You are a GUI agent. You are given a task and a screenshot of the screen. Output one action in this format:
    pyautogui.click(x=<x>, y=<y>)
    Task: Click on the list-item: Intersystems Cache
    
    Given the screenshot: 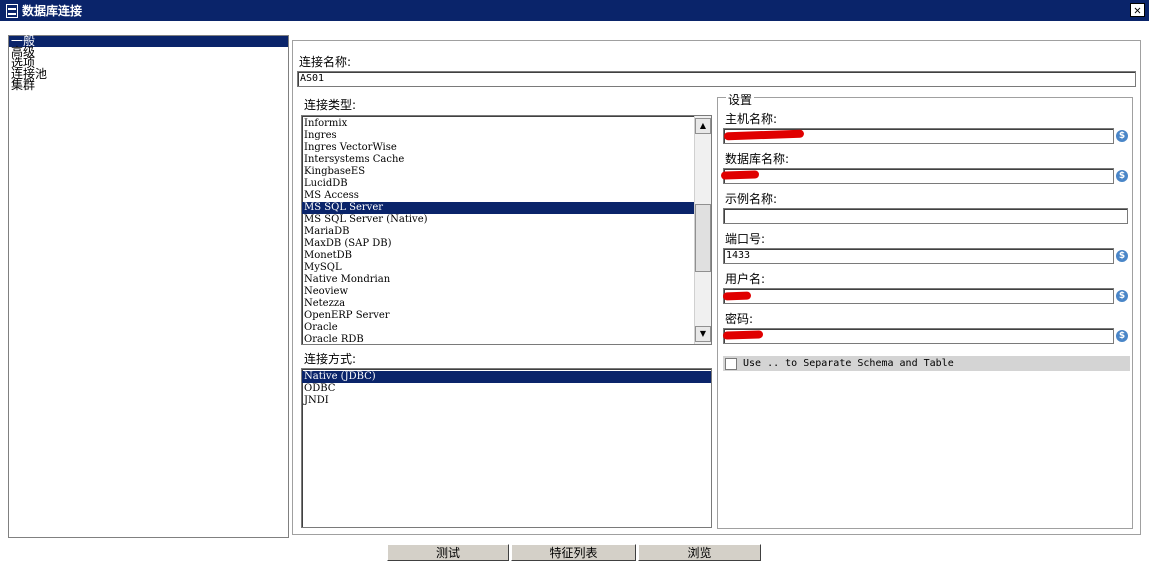 What is the action you would take?
    pyautogui.click(x=498, y=160)
    